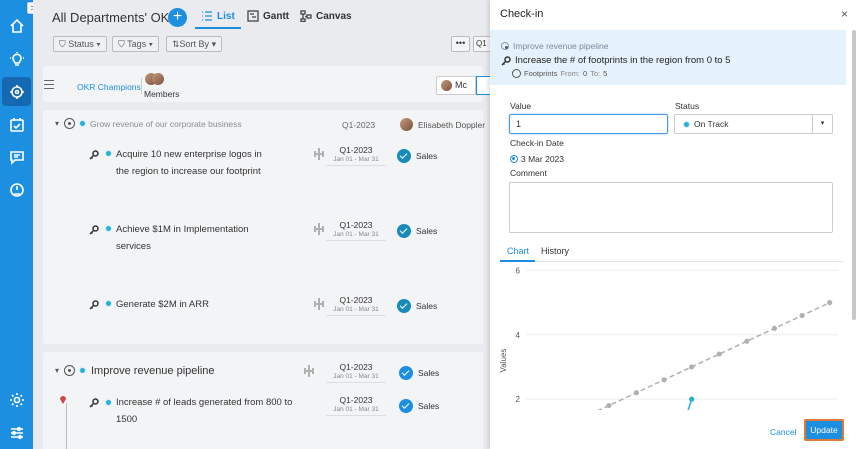 This screenshot has height=449, width=856. Describe the element at coordinates (268, 16) in the screenshot. I see `tab-gantt: Gantt` at that location.